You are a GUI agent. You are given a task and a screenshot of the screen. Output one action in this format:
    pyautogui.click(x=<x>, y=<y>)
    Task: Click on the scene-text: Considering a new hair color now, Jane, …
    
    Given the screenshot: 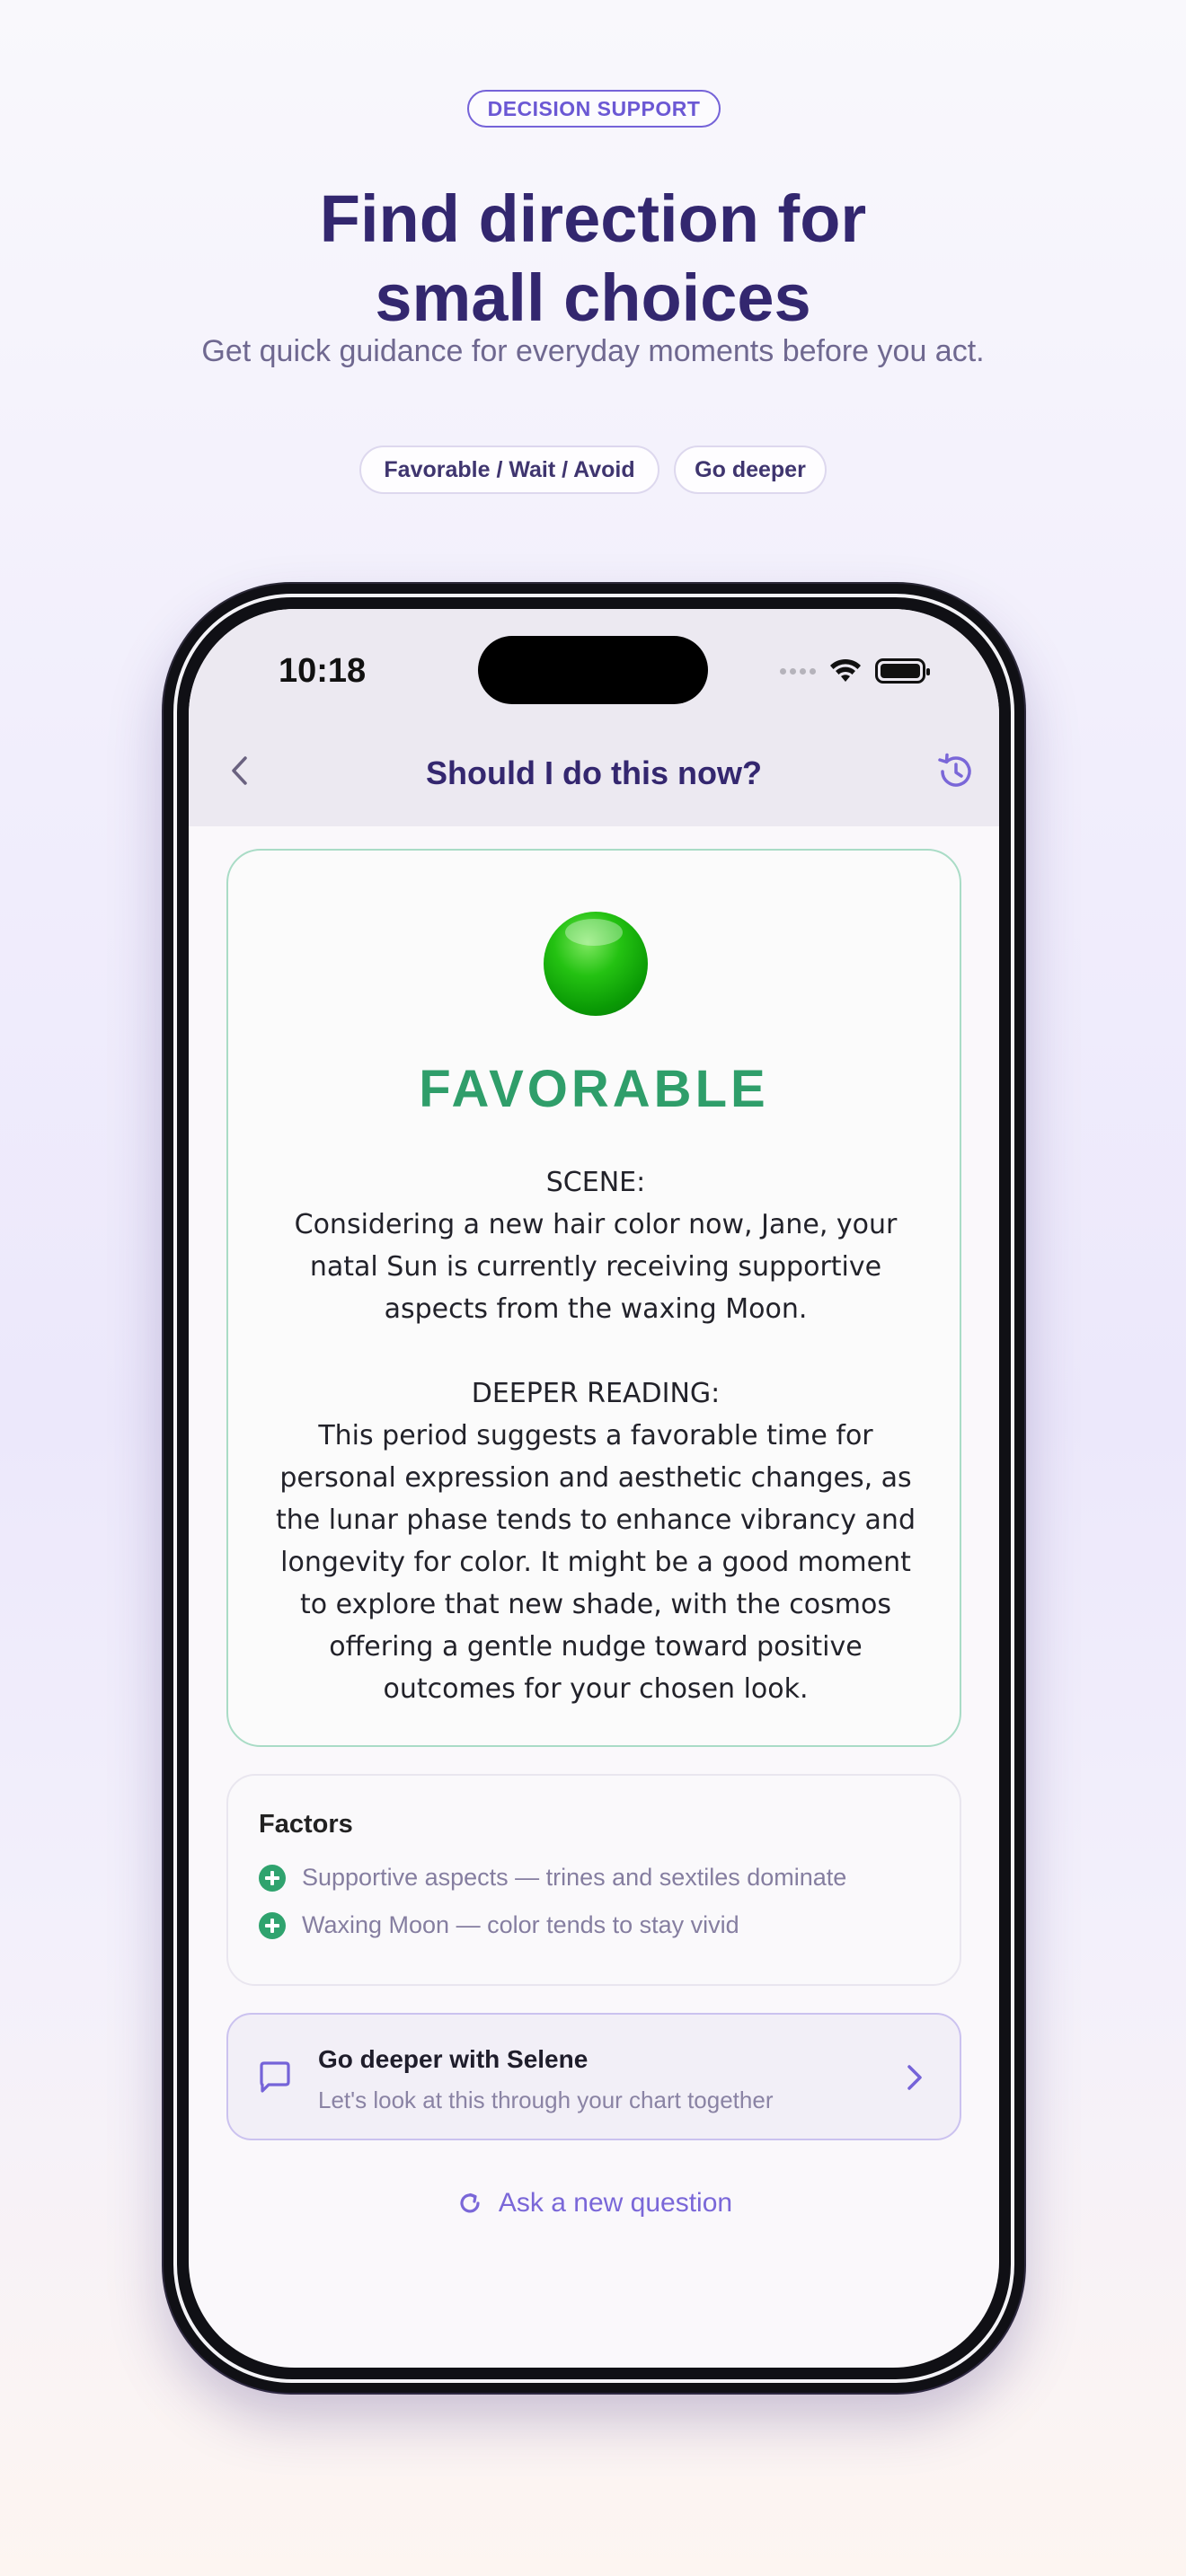 What is the action you would take?
    pyautogui.click(x=596, y=1267)
    